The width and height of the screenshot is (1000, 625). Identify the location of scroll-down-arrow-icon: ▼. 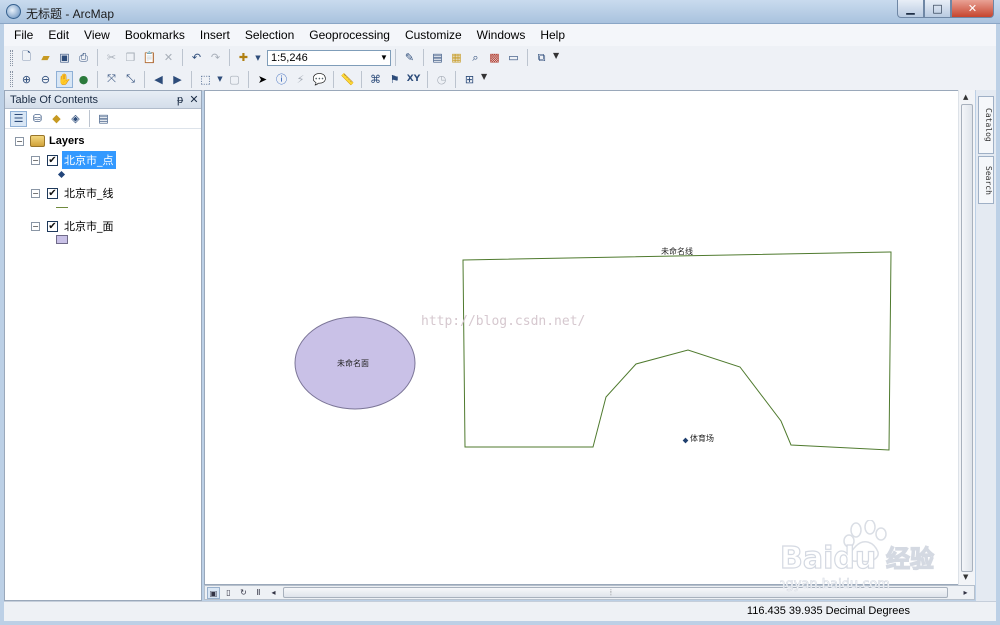
(965, 577).